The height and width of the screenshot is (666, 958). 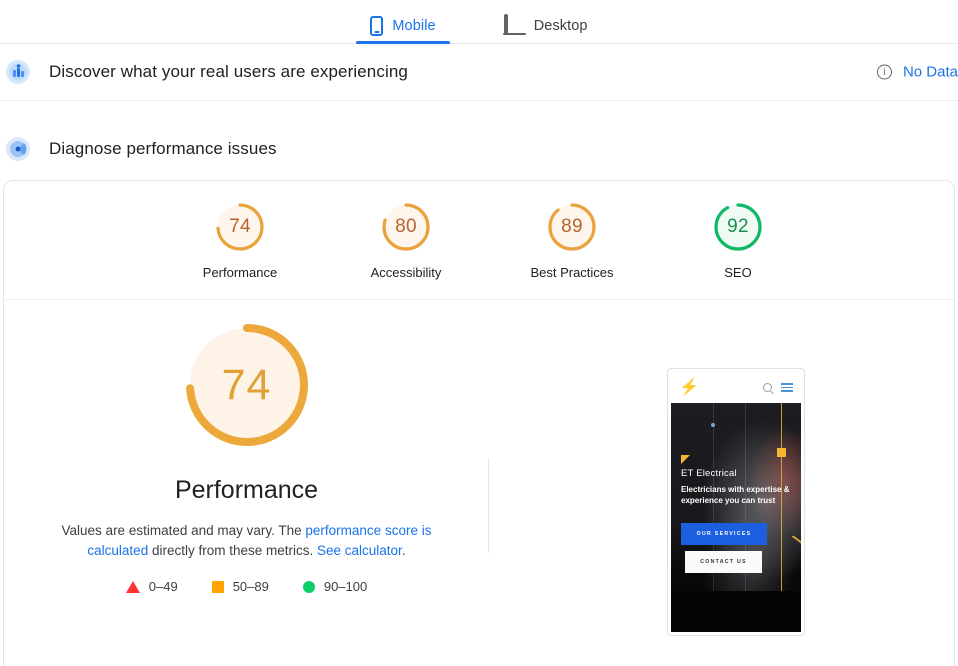 What do you see at coordinates (246, 490) in the screenshot?
I see `performance-title: Performance` at bounding box center [246, 490].